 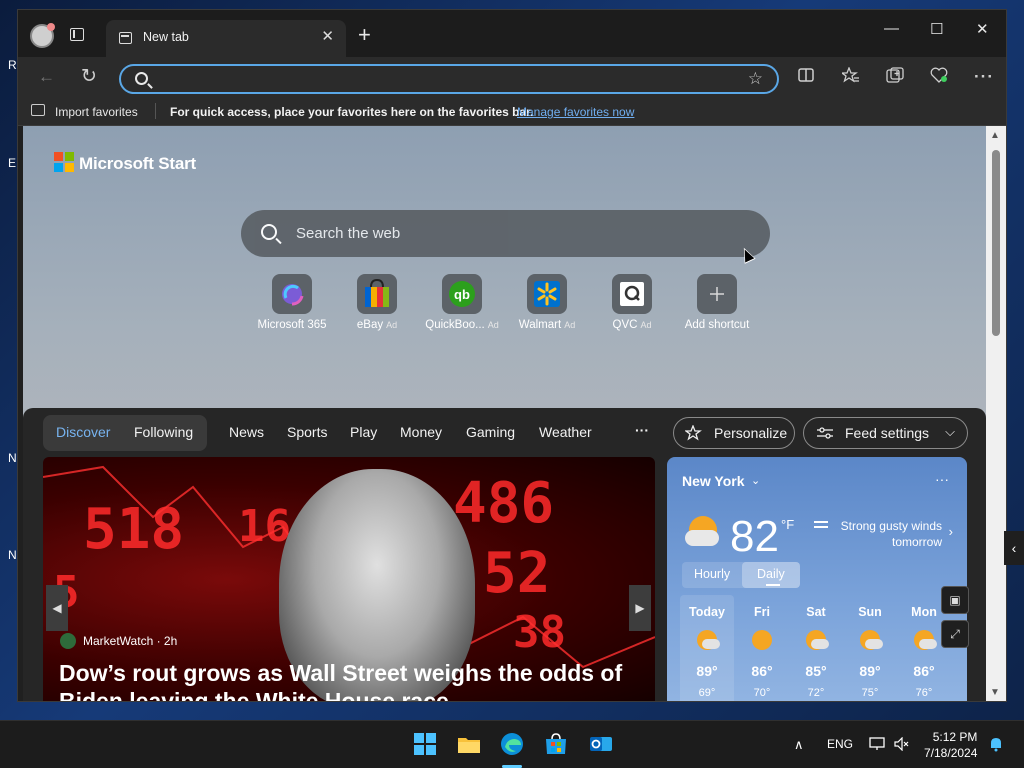 I want to click on volume-muted-icon, so click(x=902, y=745).